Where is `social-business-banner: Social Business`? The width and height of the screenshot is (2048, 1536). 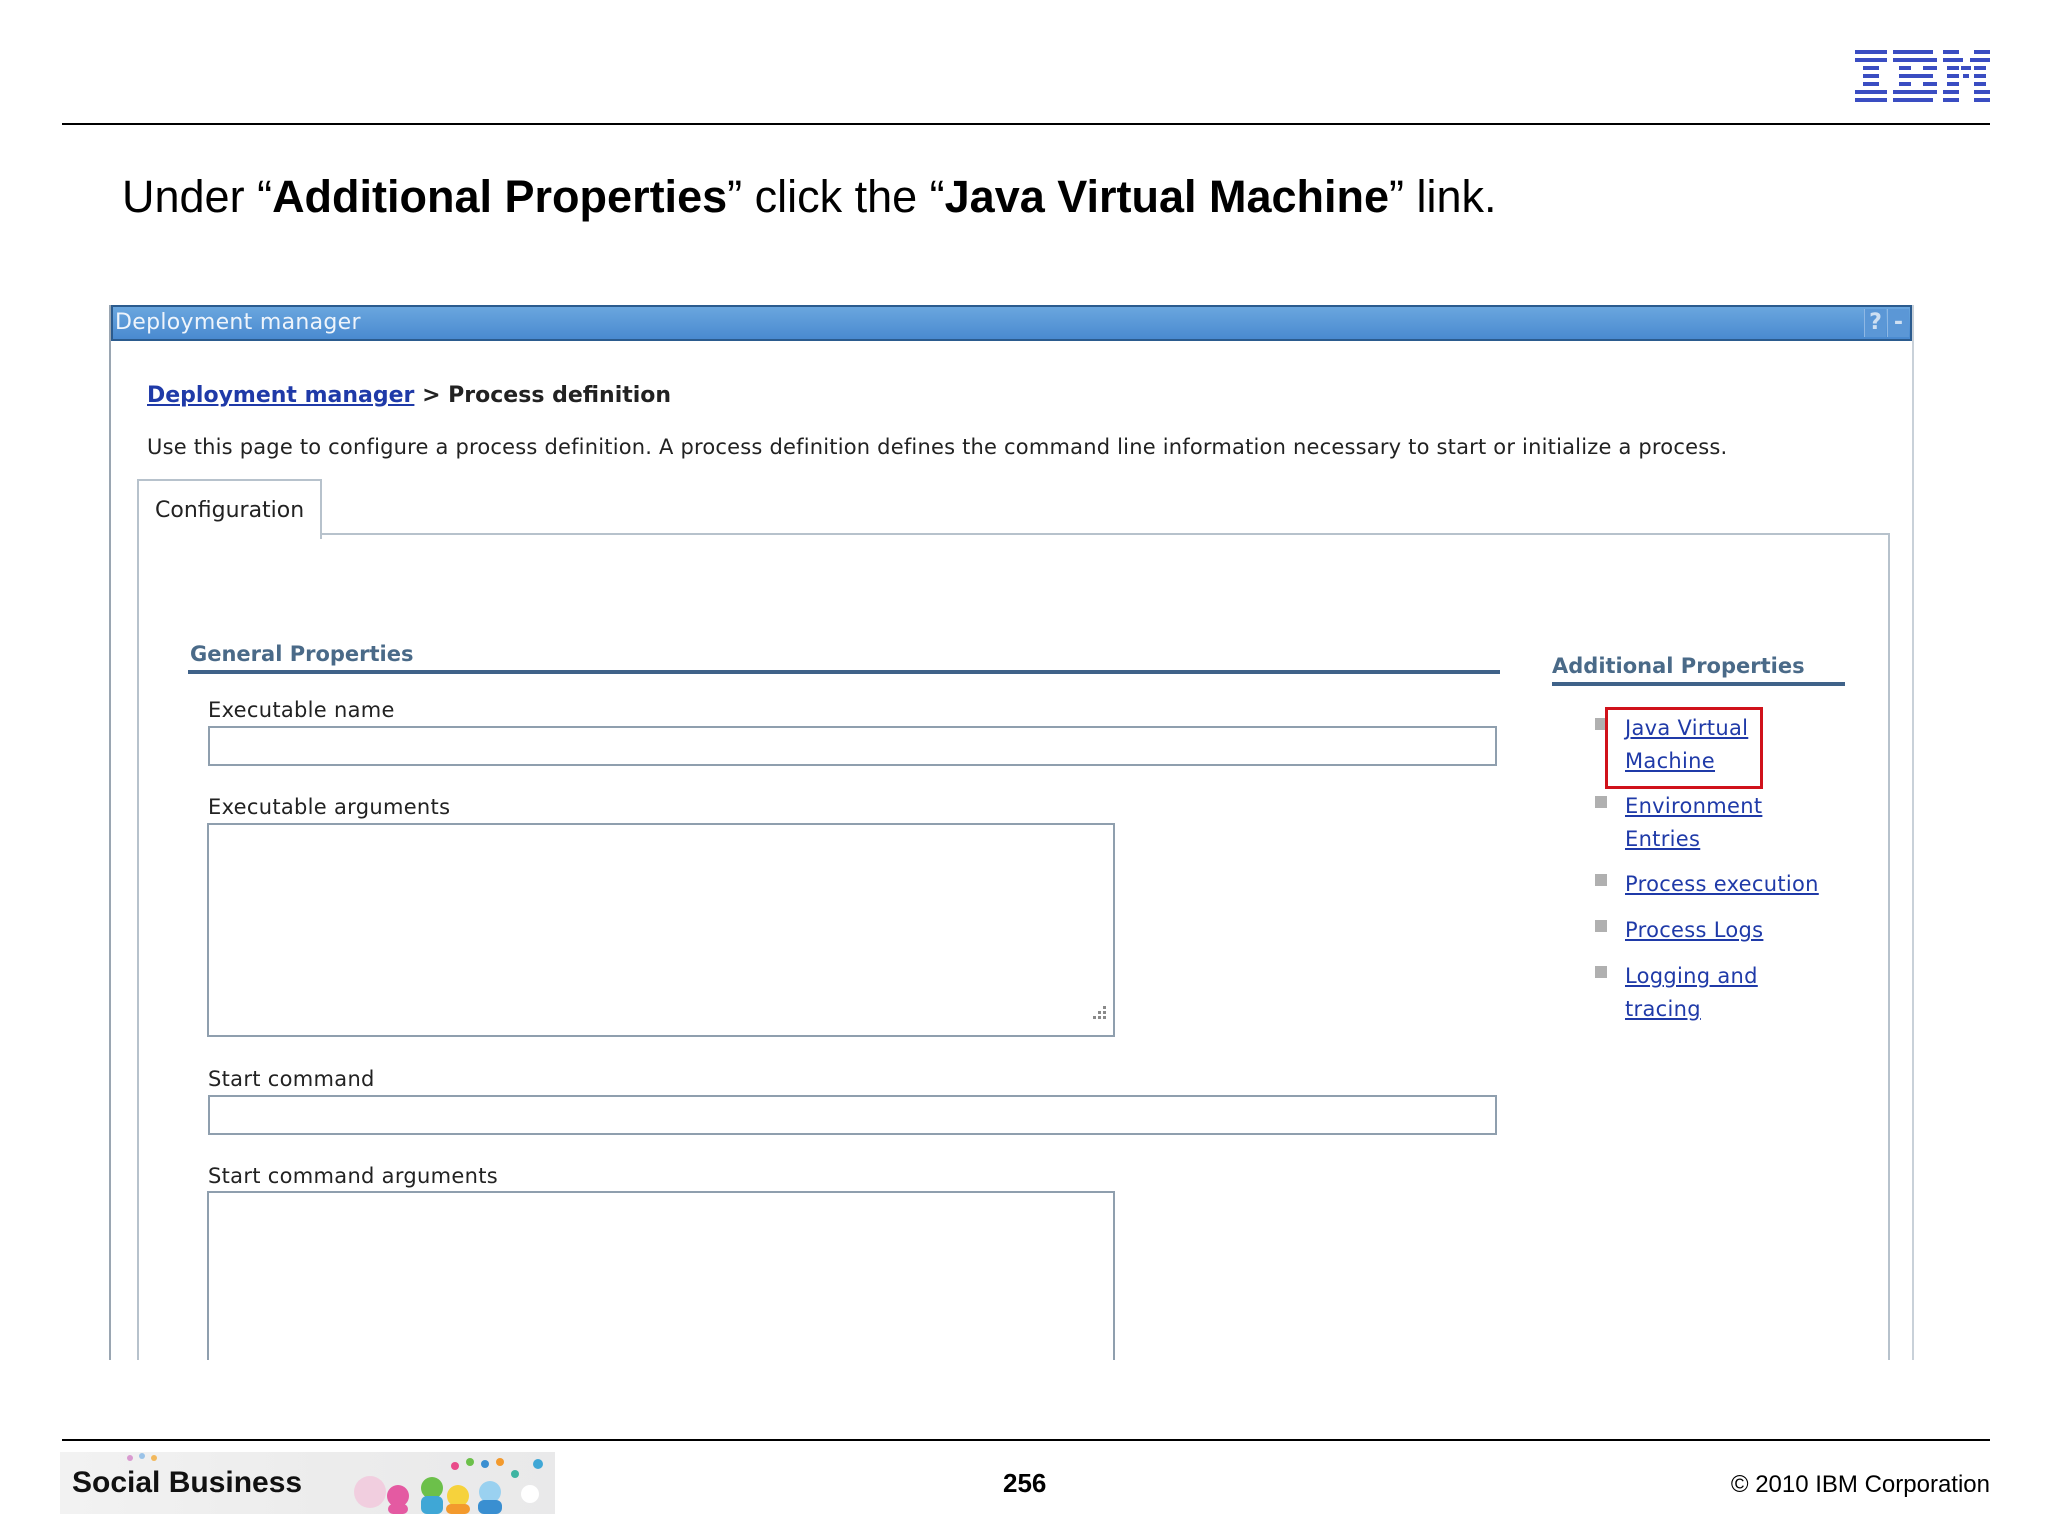 social-business-banner: Social Business is located at coordinates (307, 1483).